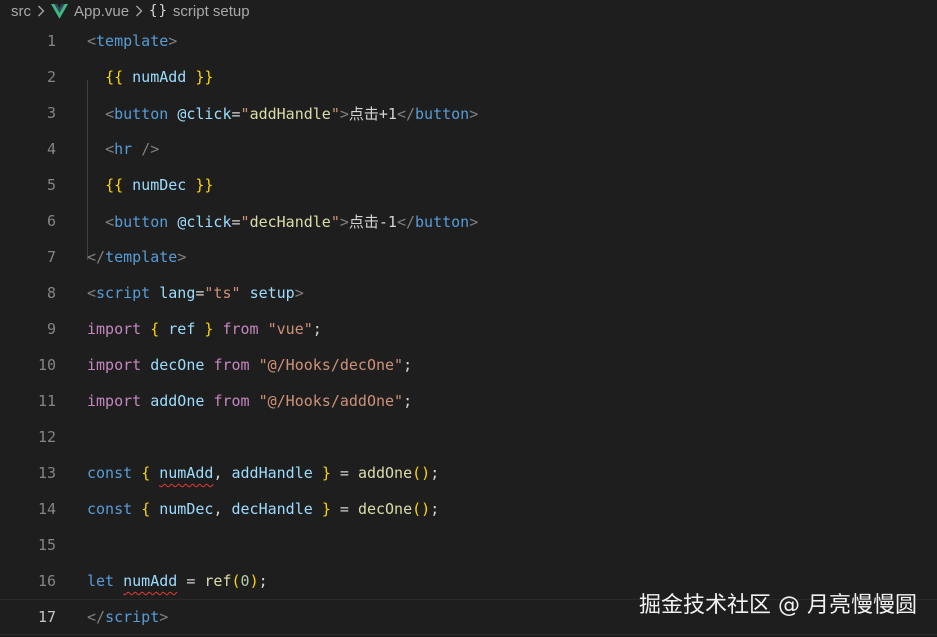 The width and height of the screenshot is (937, 637). I want to click on line-number: 12, so click(46, 437).